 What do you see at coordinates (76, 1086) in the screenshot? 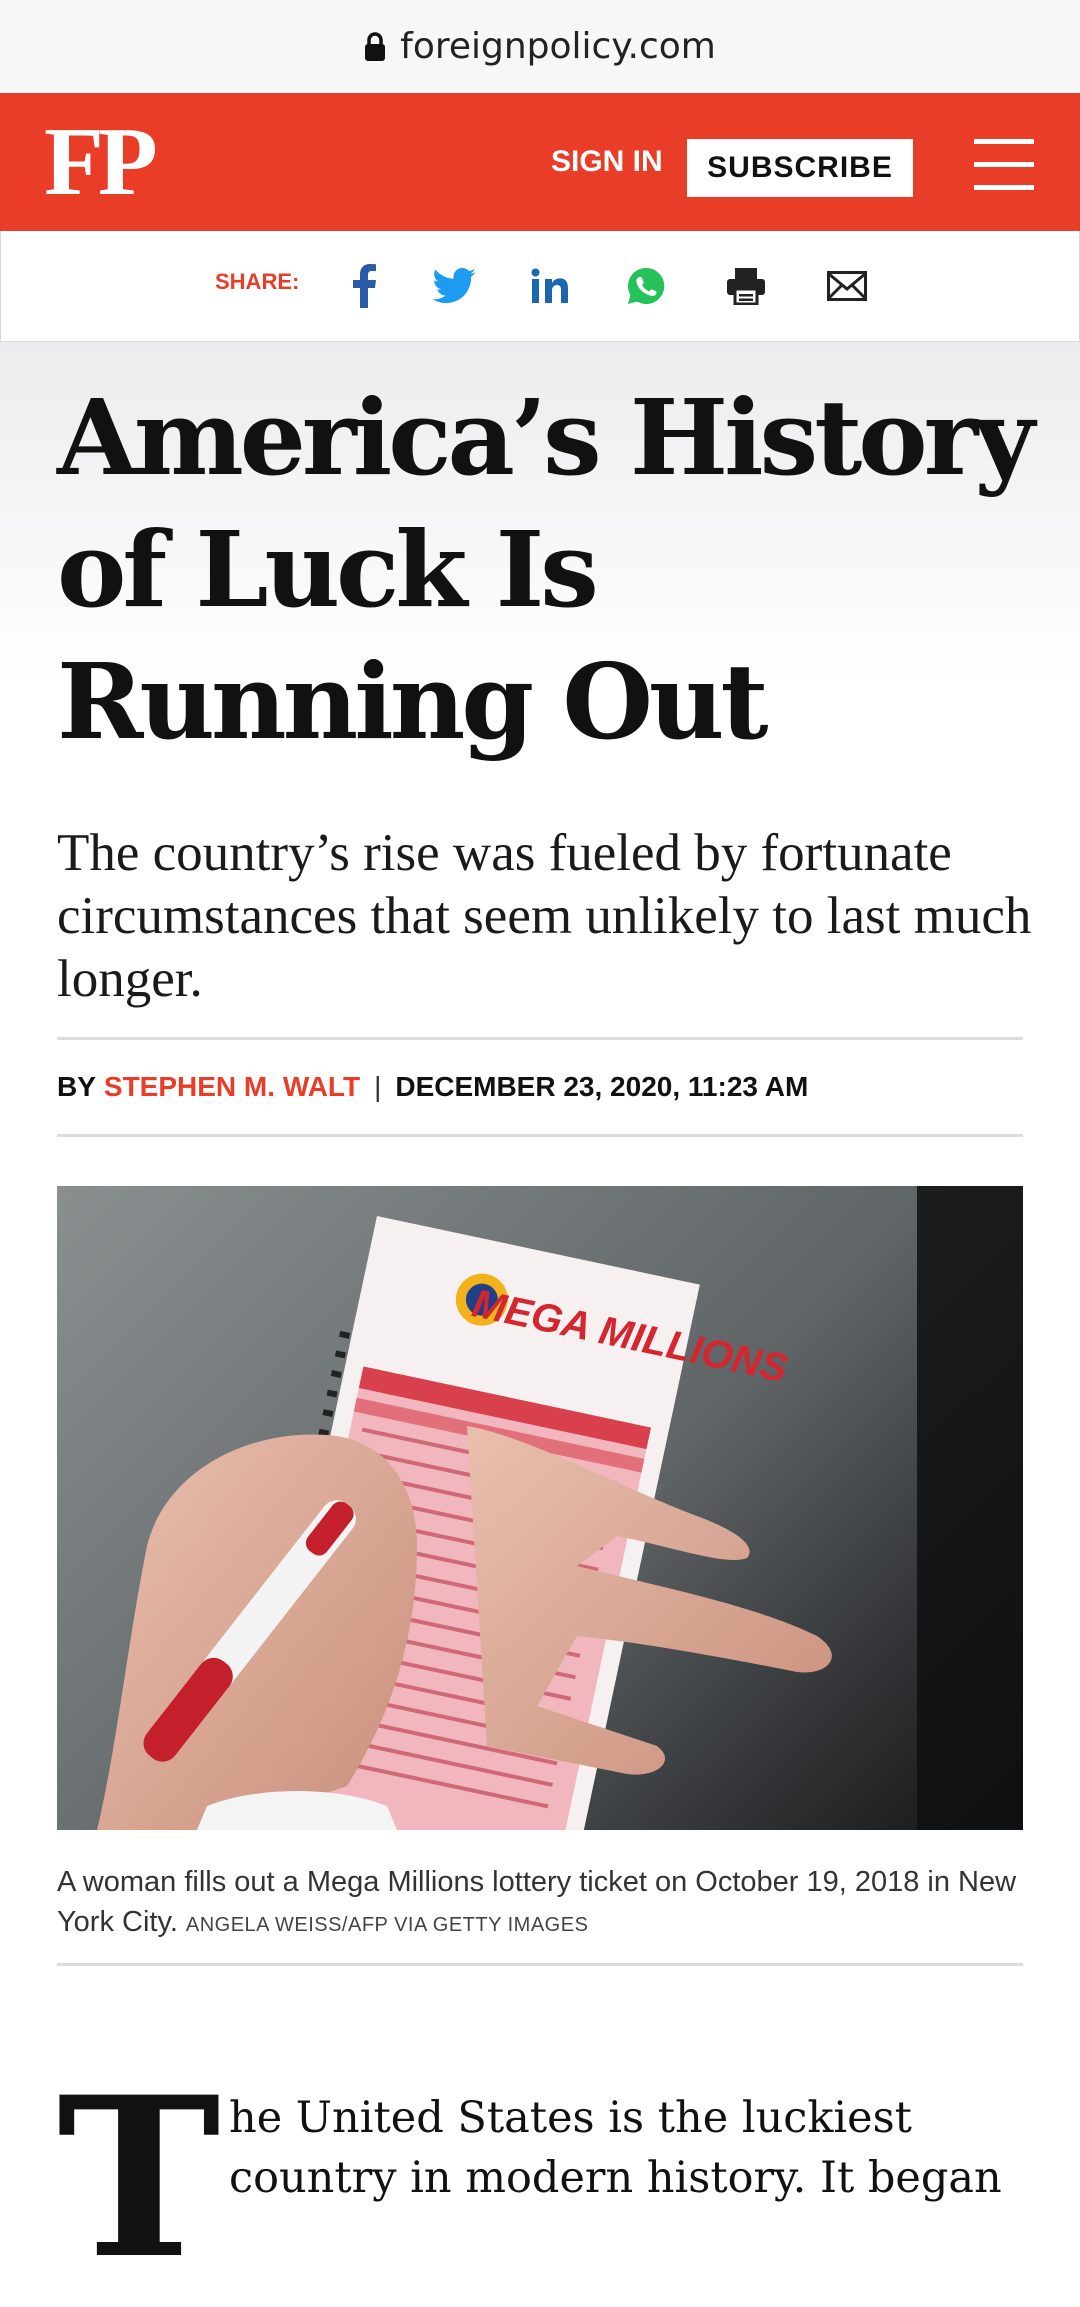
I see `byline-prefix: BY` at bounding box center [76, 1086].